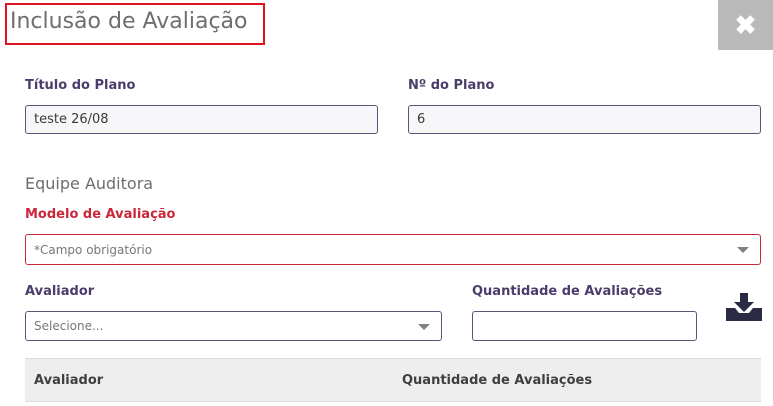 The width and height of the screenshot is (773, 406). I want to click on download-tray-icon, so click(744, 307).